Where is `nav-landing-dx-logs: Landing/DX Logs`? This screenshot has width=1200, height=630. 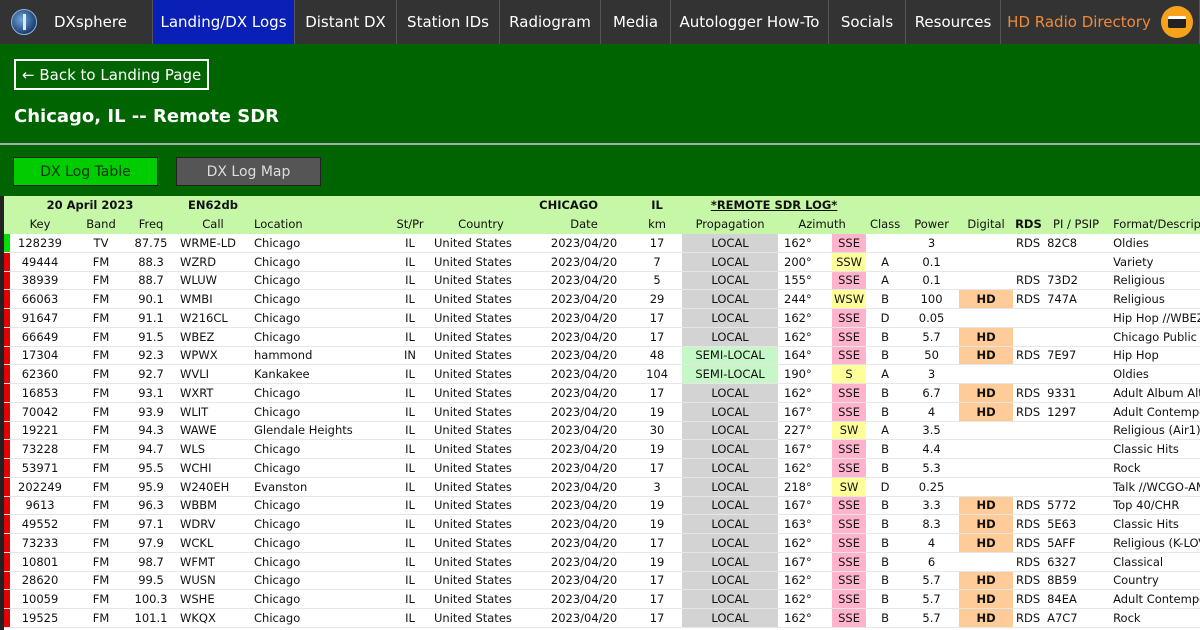 nav-landing-dx-logs: Landing/DX Logs is located at coordinates (224, 22).